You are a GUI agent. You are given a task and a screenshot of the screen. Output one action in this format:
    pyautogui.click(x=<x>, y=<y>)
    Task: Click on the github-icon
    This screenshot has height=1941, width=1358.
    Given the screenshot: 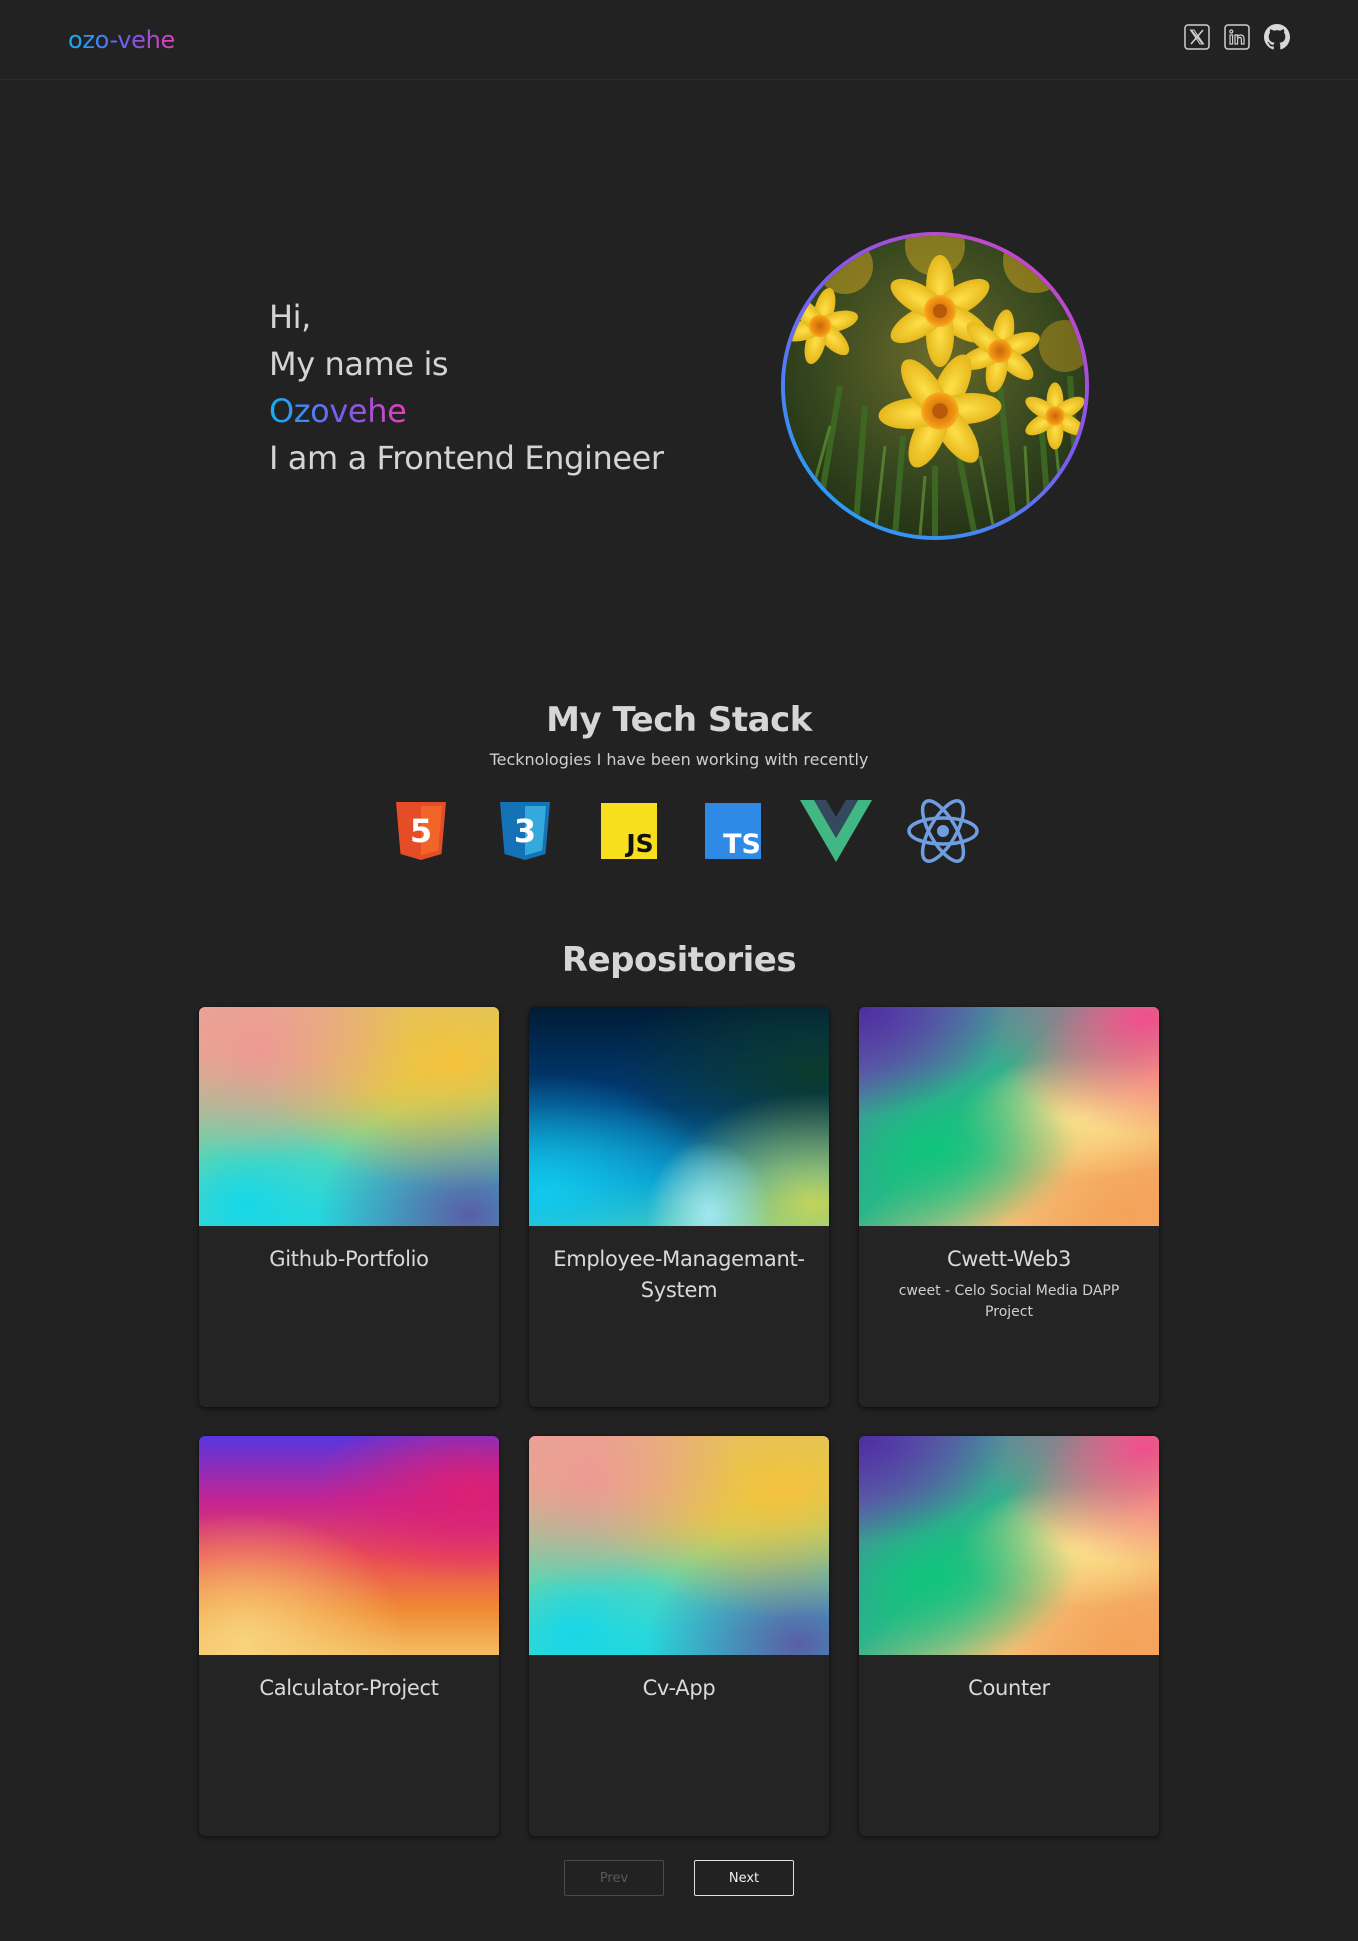 What is the action you would take?
    pyautogui.click(x=1277, y=37)
    